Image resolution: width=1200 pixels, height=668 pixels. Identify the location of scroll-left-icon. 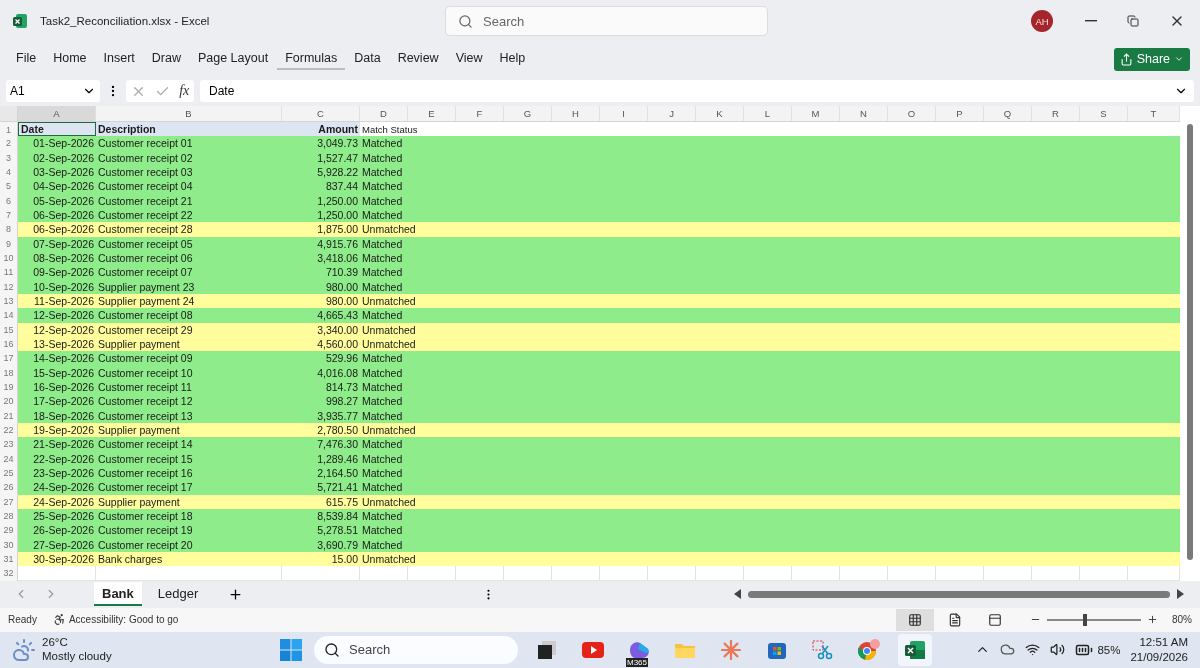
(738, 594).